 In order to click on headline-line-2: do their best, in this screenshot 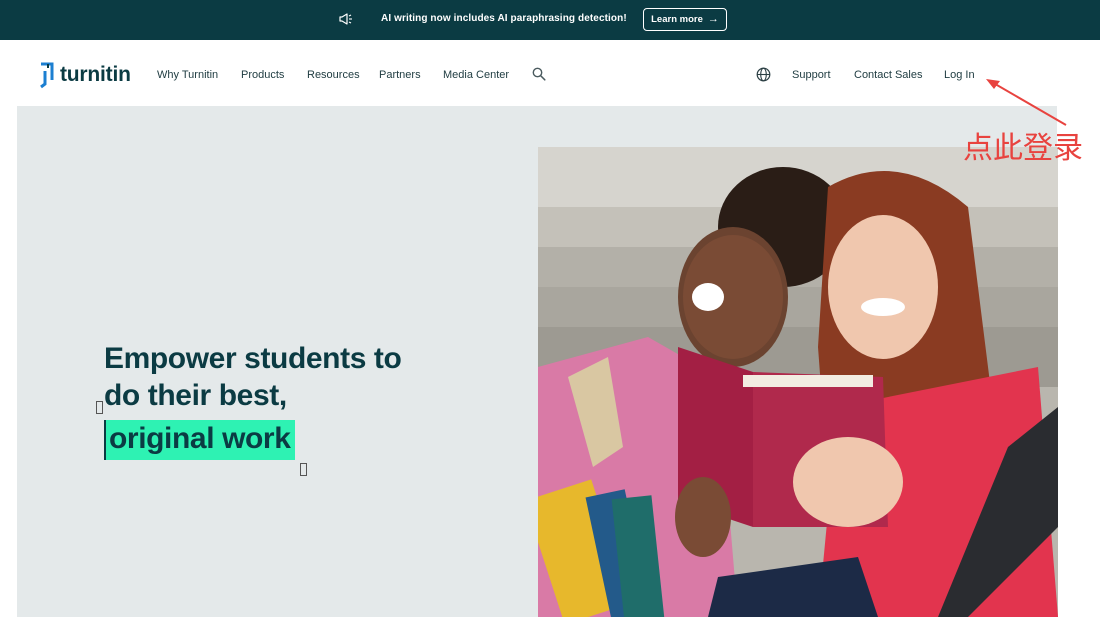, I will do `click(195, 395)`.